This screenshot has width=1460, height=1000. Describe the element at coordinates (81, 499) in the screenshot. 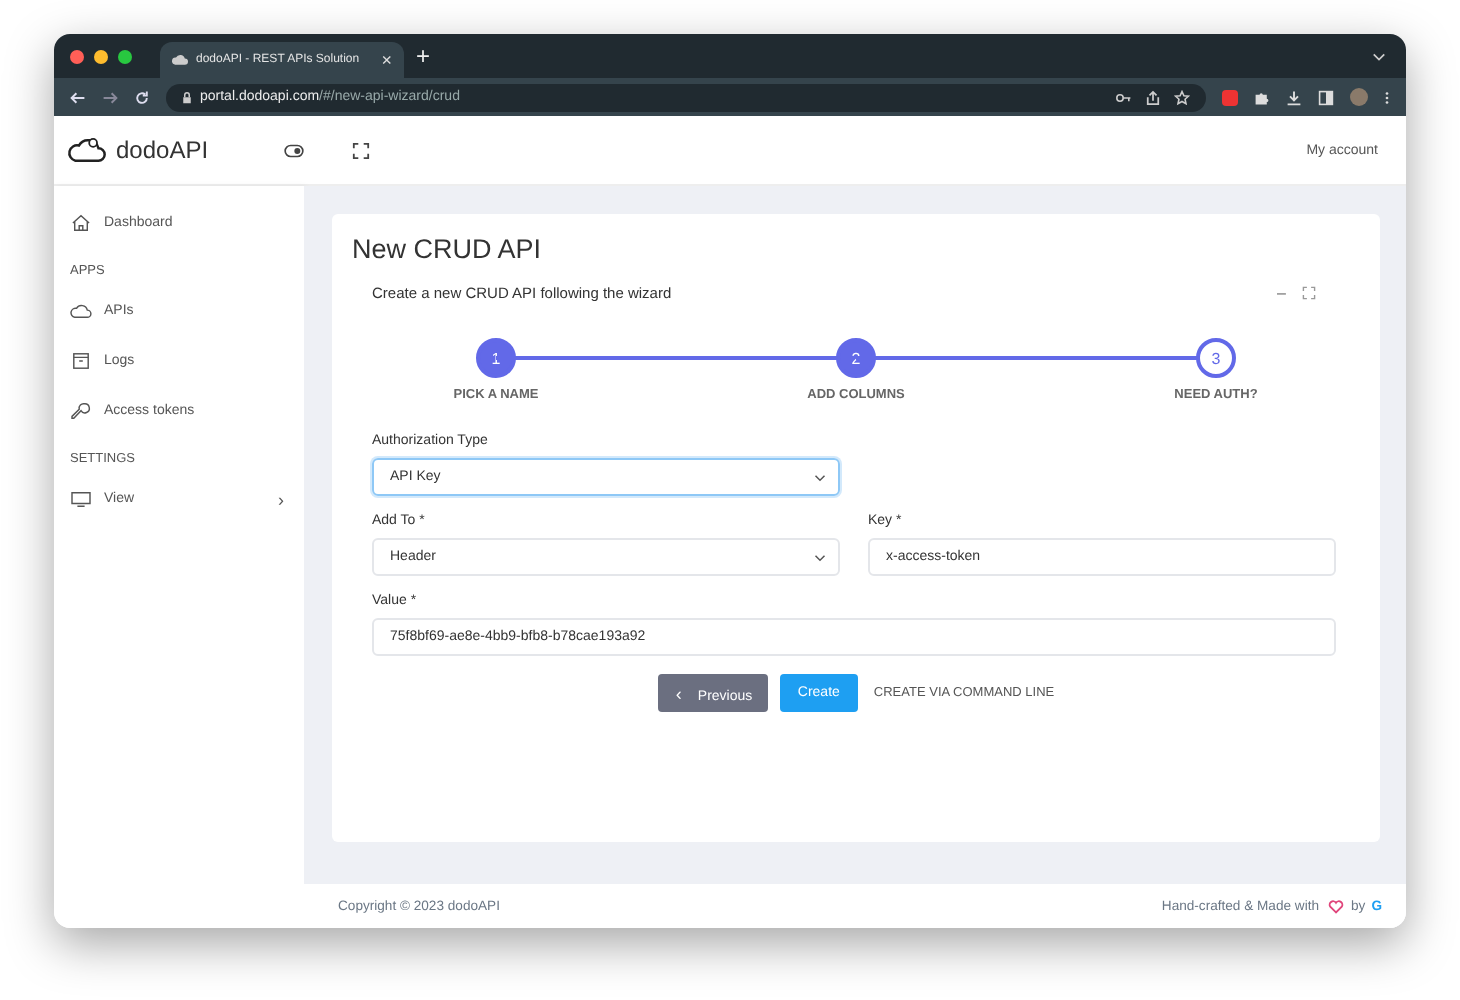

I see `monitor-icon` at that location.